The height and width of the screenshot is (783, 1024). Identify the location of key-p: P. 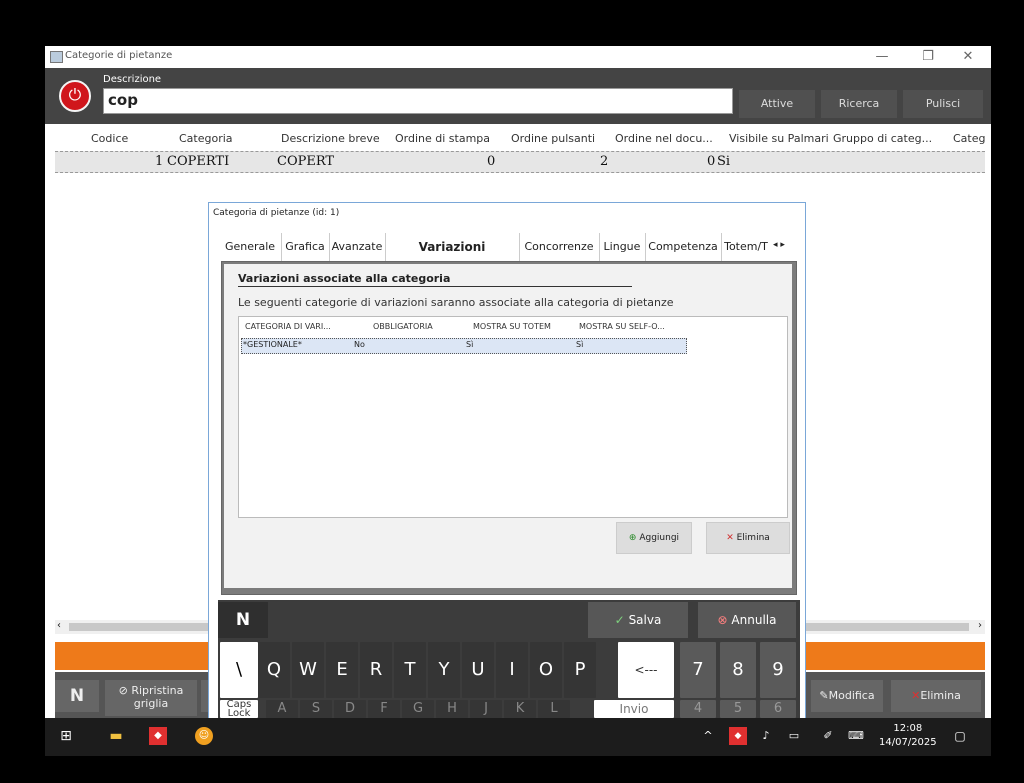
(580, 670).